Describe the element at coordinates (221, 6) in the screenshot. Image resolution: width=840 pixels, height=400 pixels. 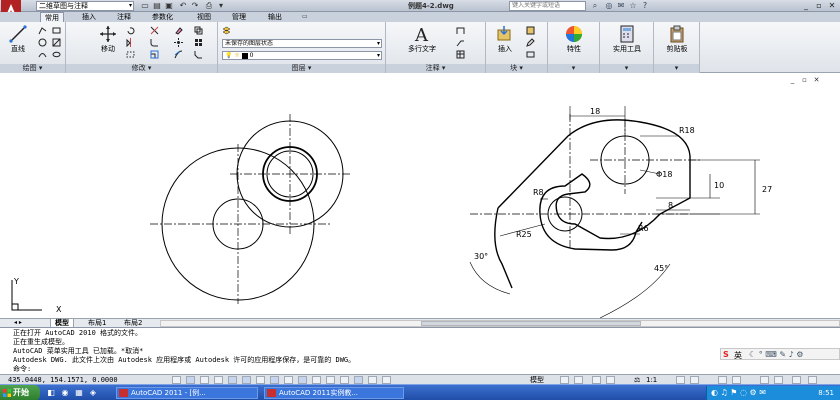
I see `chevron-down-icon: ▾` at that location.